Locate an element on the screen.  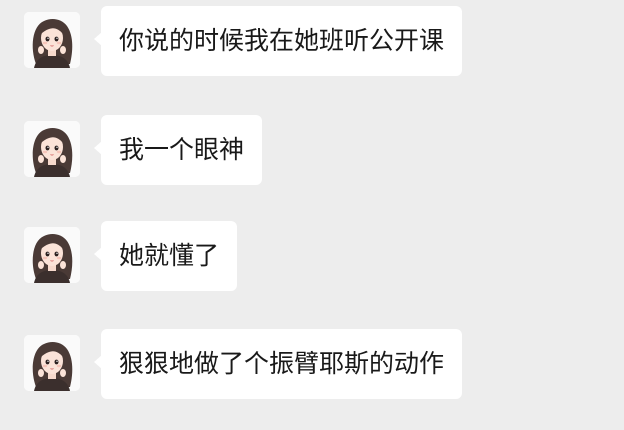
message-bubble: 我一个眼神 is located at coordinates (178, 150).